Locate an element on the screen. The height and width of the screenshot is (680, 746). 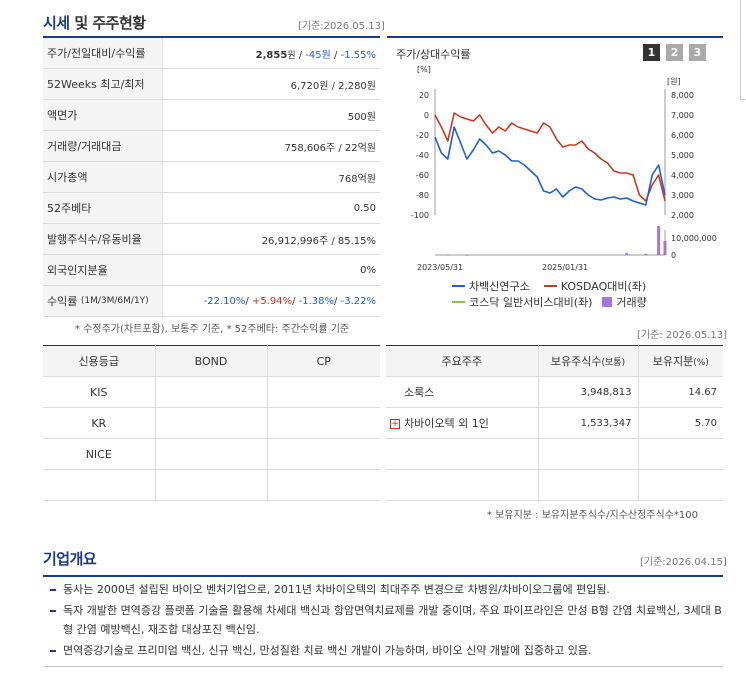
overview-title: 기업개요 is located at coordinates (70, 559).